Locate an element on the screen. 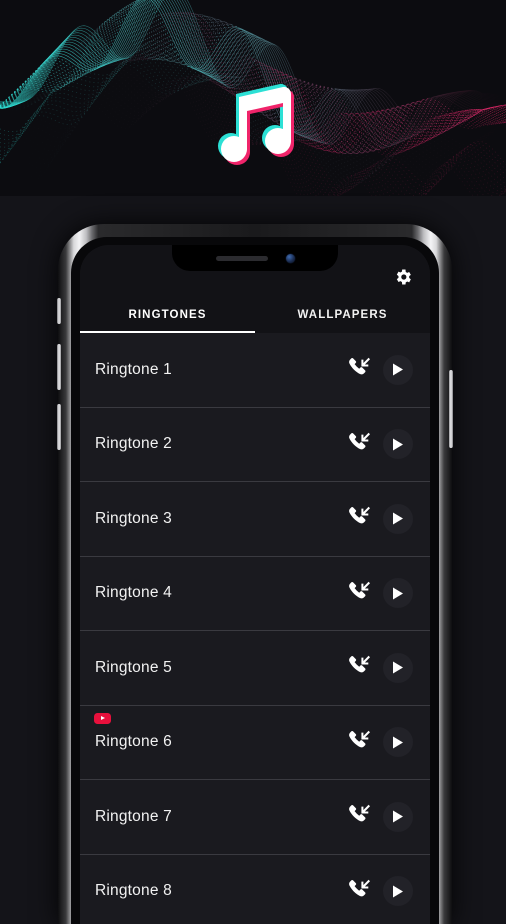  ringtone-row: Ringtone 3 is located at coordinates (255, 519).